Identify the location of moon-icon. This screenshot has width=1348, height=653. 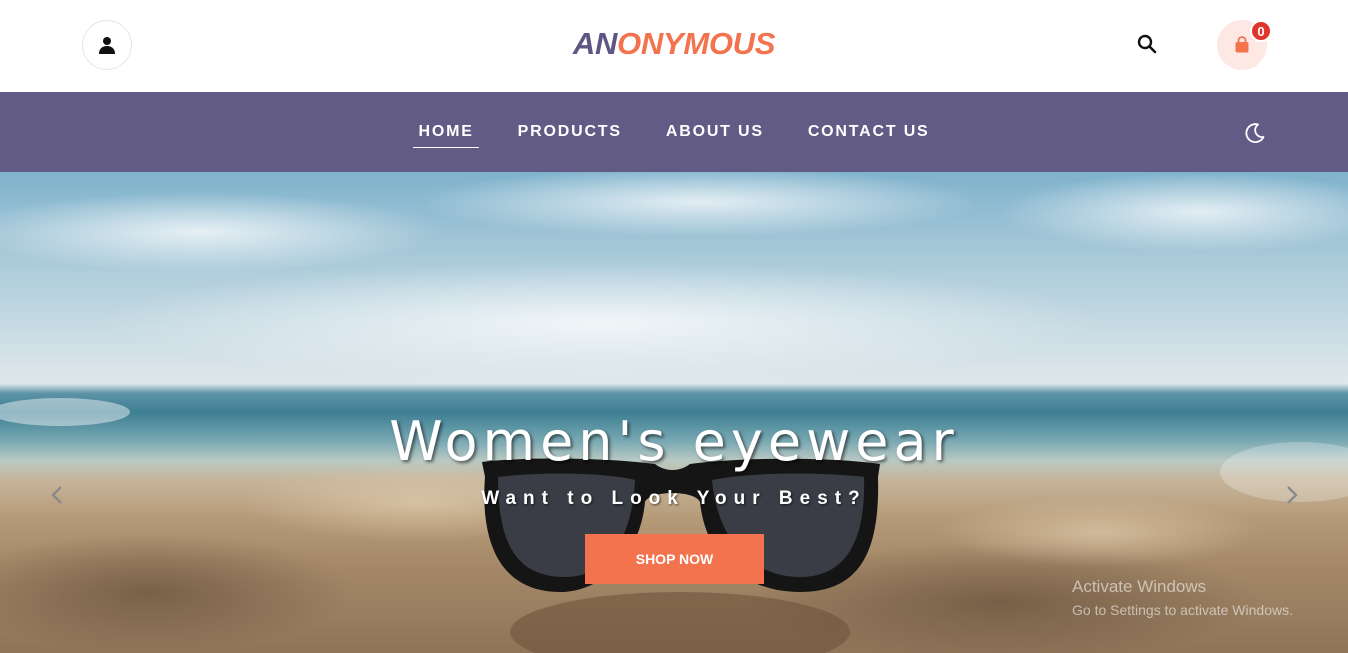
(1255, 133).